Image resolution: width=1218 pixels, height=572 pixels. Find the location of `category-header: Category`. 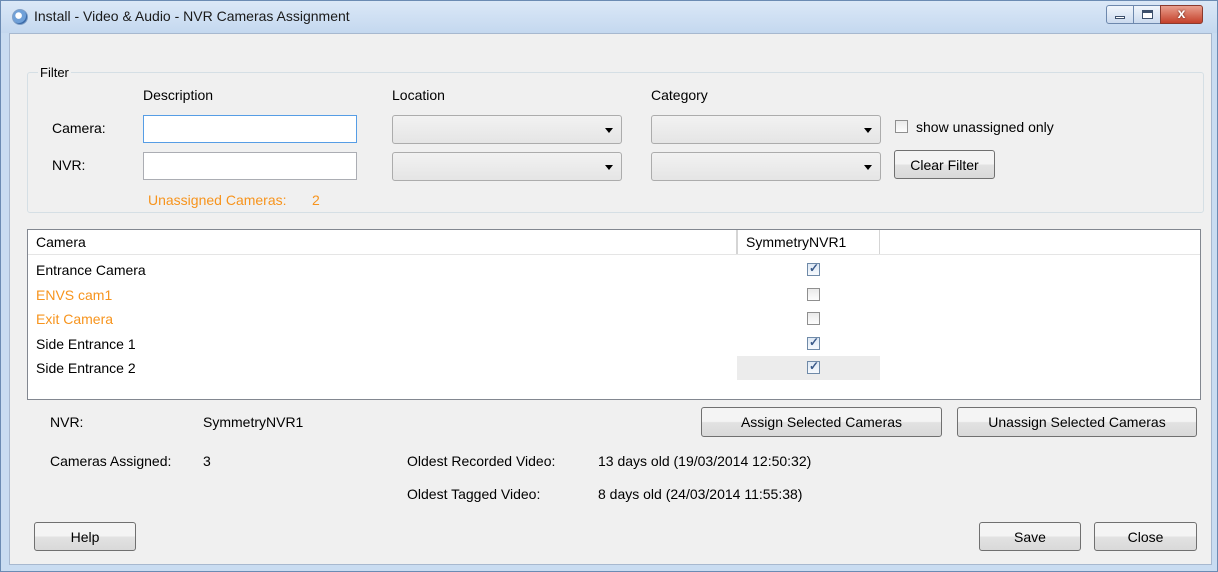

category-header: Category is located at coordinates (679, 95).